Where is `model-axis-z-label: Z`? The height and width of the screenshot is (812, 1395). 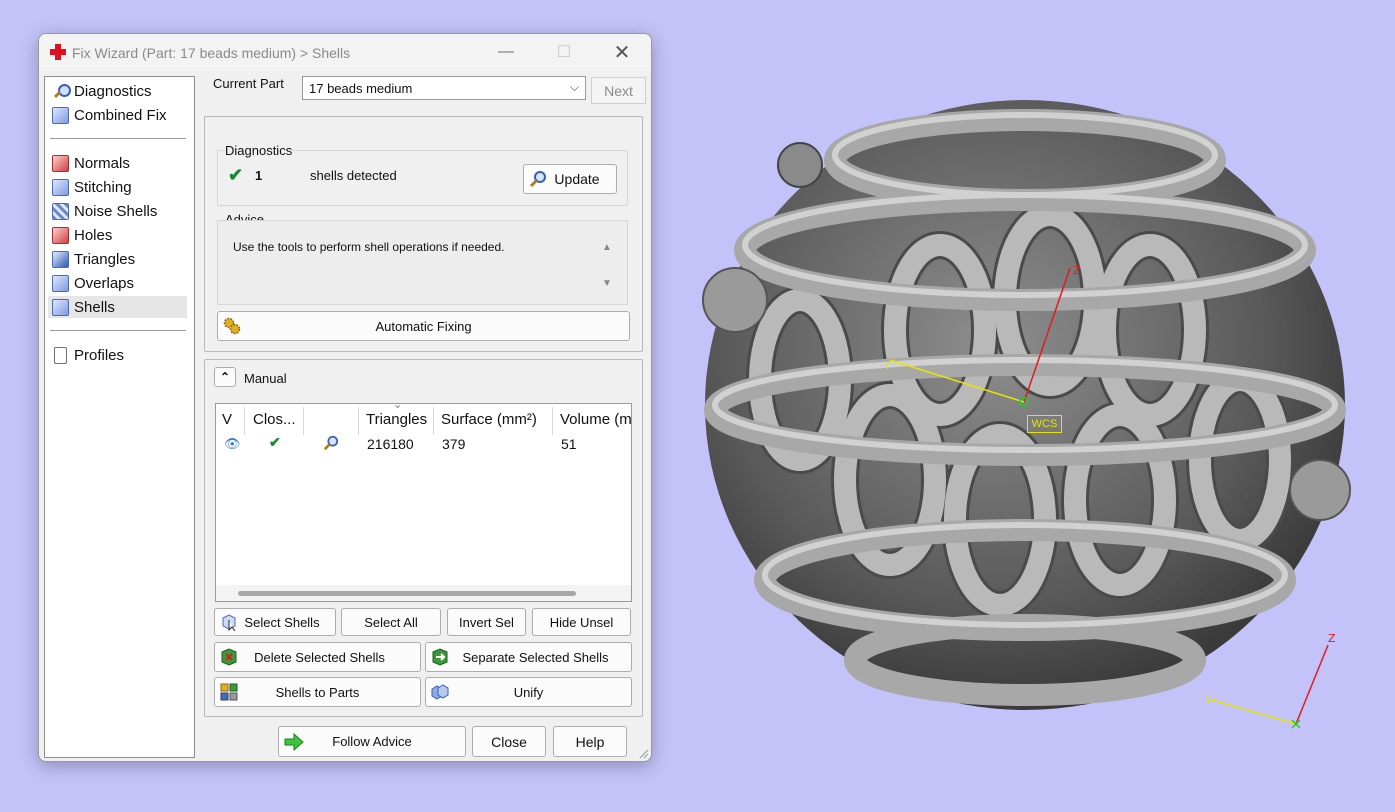
model-axis-z-label: Z is located at coordinates (1077, 270).